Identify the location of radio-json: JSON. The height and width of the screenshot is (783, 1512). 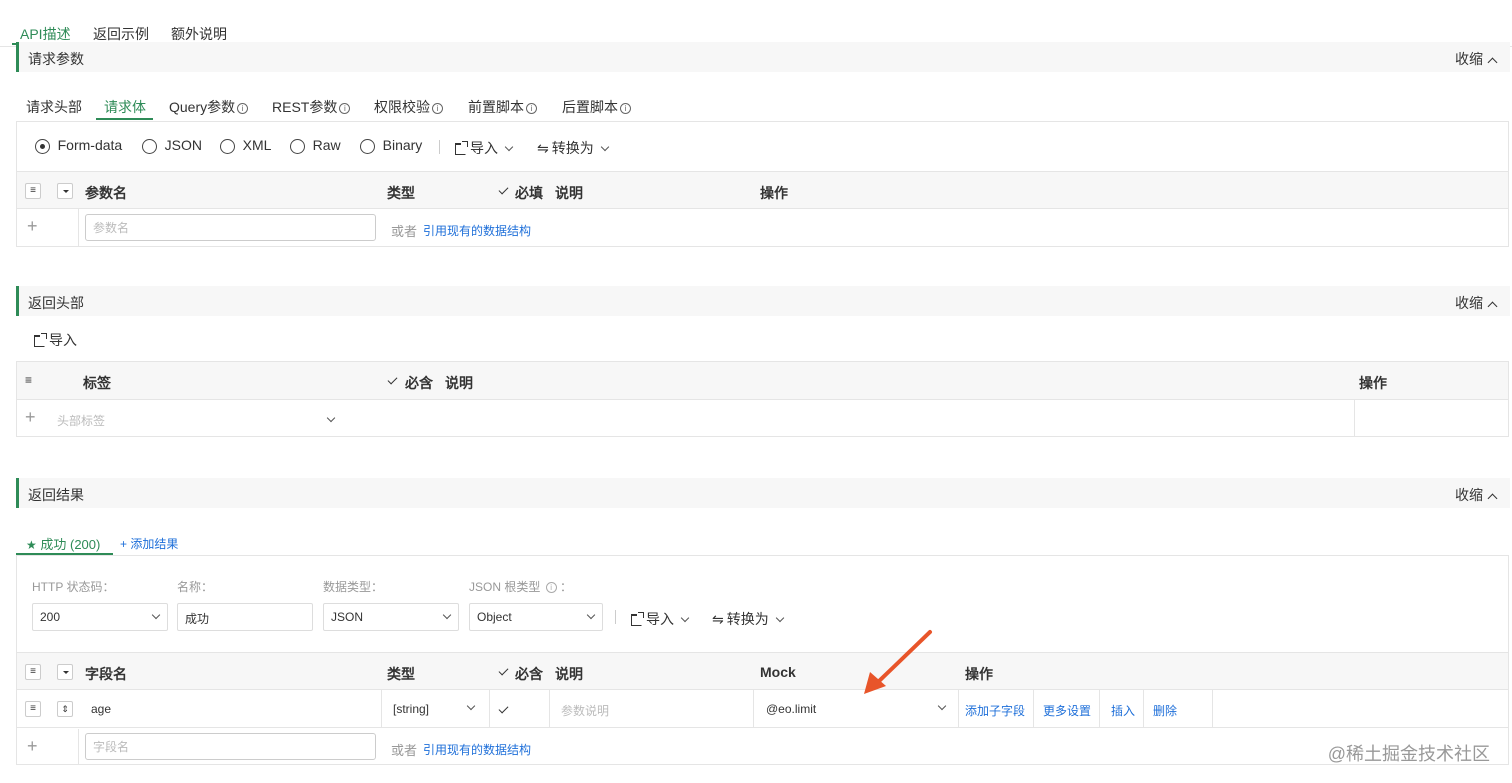
(172, 146).